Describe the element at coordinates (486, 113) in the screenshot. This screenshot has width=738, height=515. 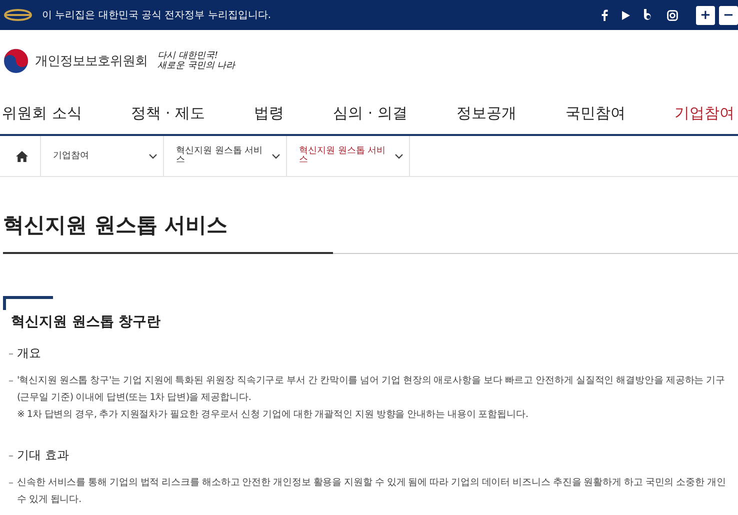
I see `nav-tab: 정보공개` at that location.